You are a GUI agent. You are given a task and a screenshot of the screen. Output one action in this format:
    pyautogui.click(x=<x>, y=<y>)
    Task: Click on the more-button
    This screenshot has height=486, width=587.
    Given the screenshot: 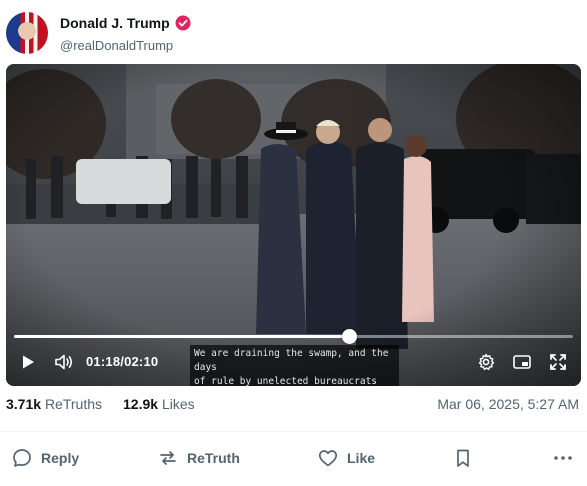 What is the action you would take?
    pyautogui.click(x=563, y=458)
    